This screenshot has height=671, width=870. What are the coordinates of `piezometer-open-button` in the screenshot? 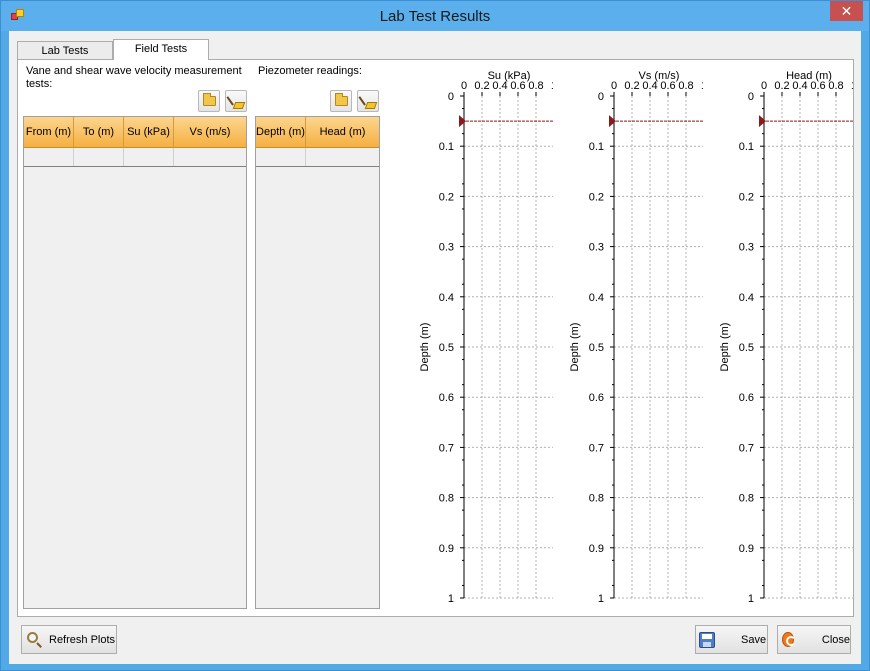 It's located at (341, 101).